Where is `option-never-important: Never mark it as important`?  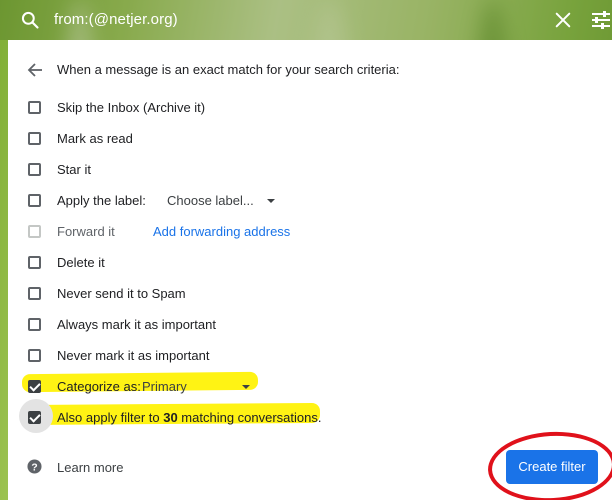
option-never-important: Never mark it as important is located at coordinates (308, 356).